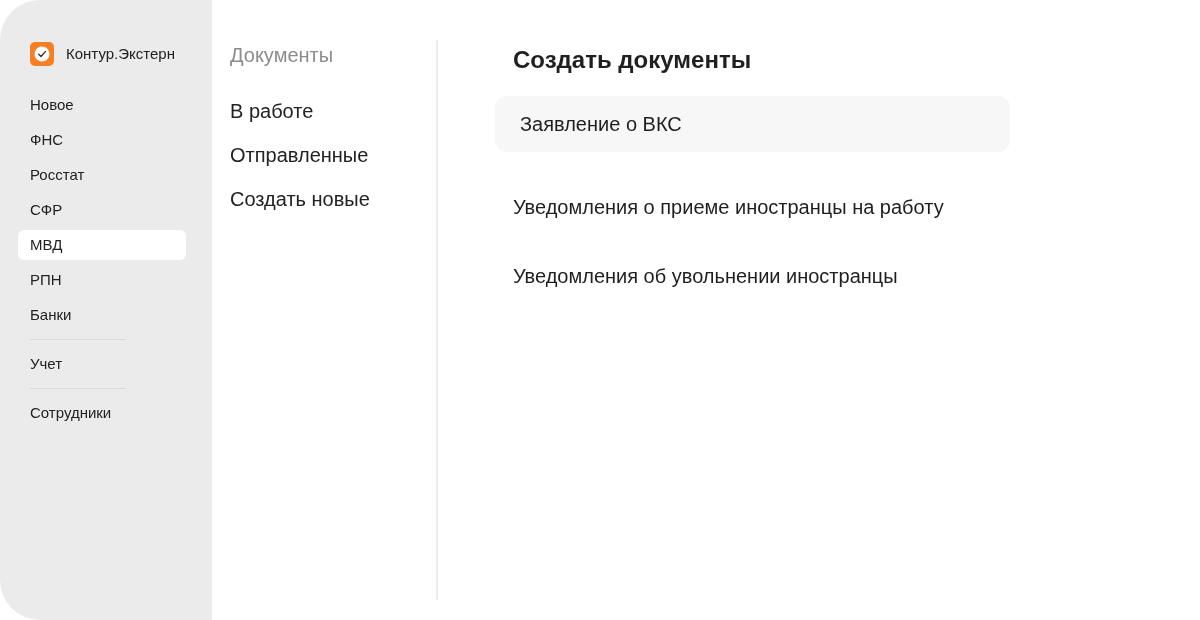 This screenshot has width=1200, height=620. I want to click on sidebar-item: Банки, so click(102, 315).